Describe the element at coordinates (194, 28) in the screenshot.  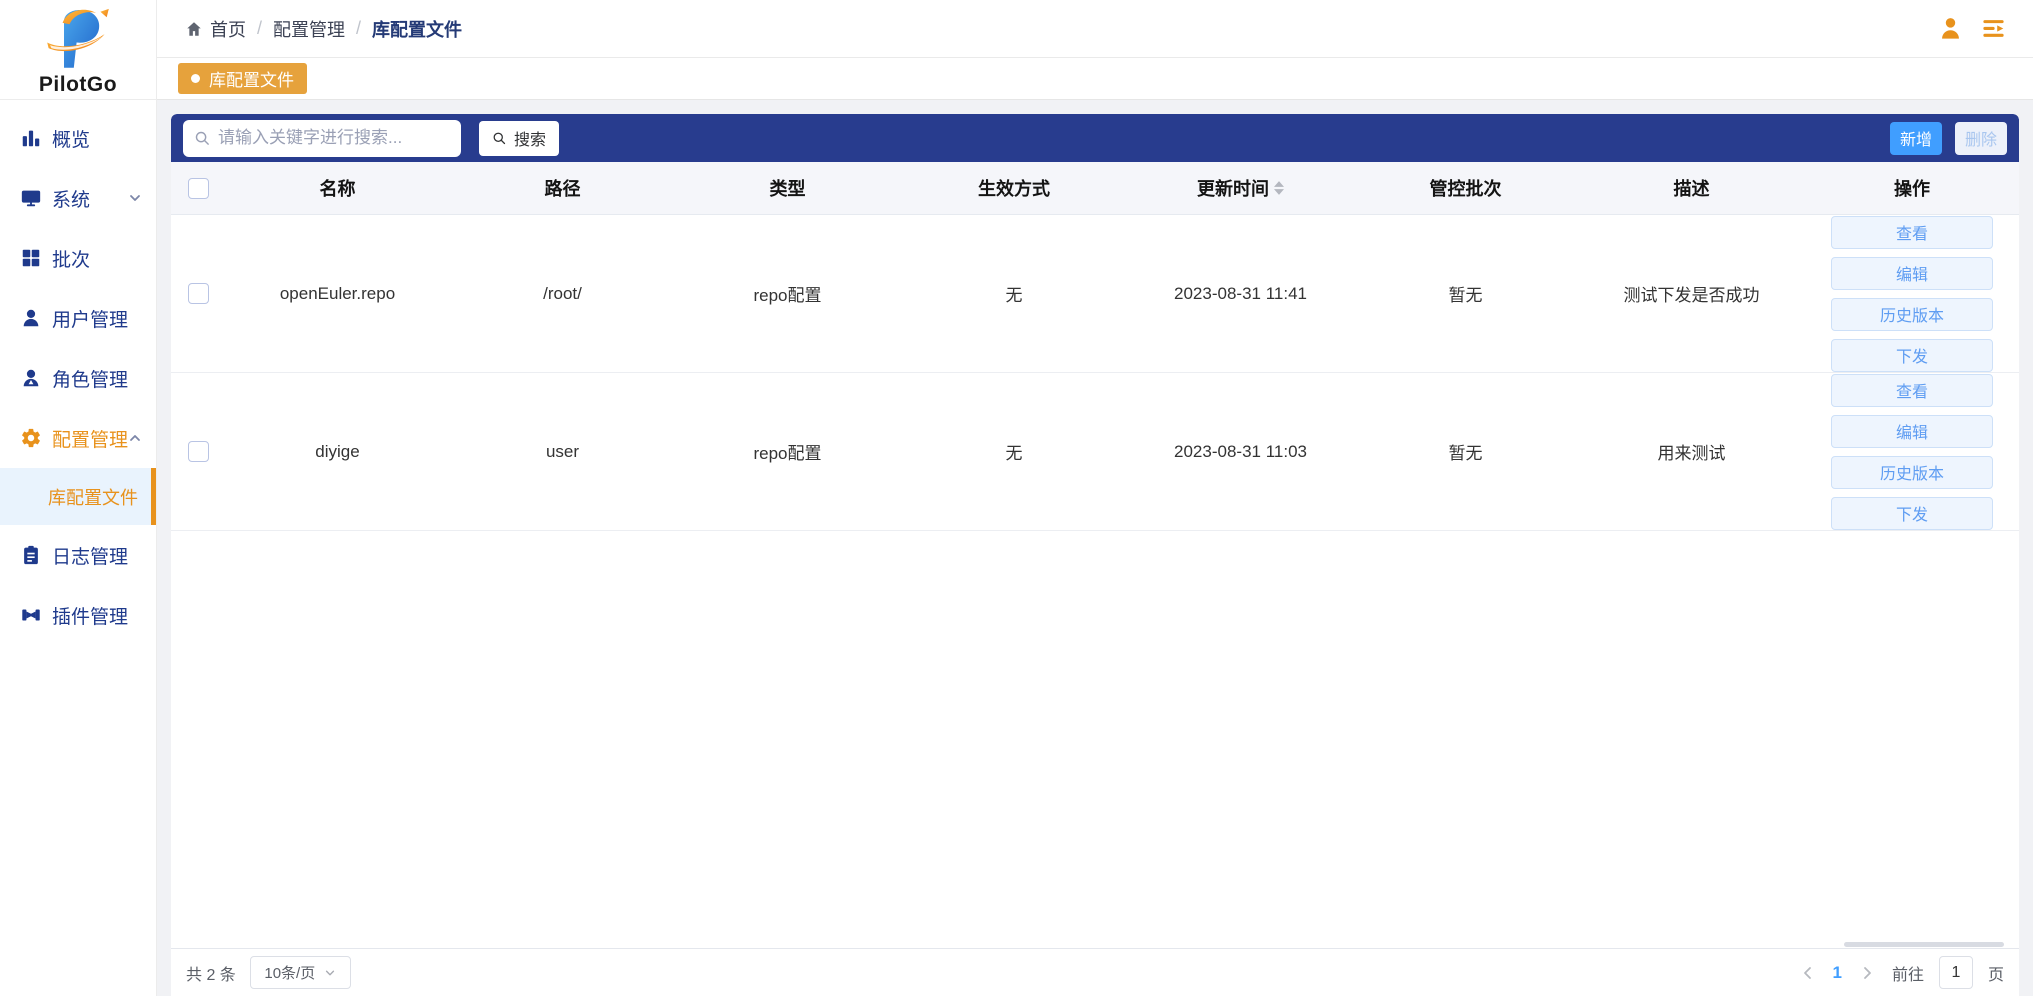
I see `home-icon` at that location.